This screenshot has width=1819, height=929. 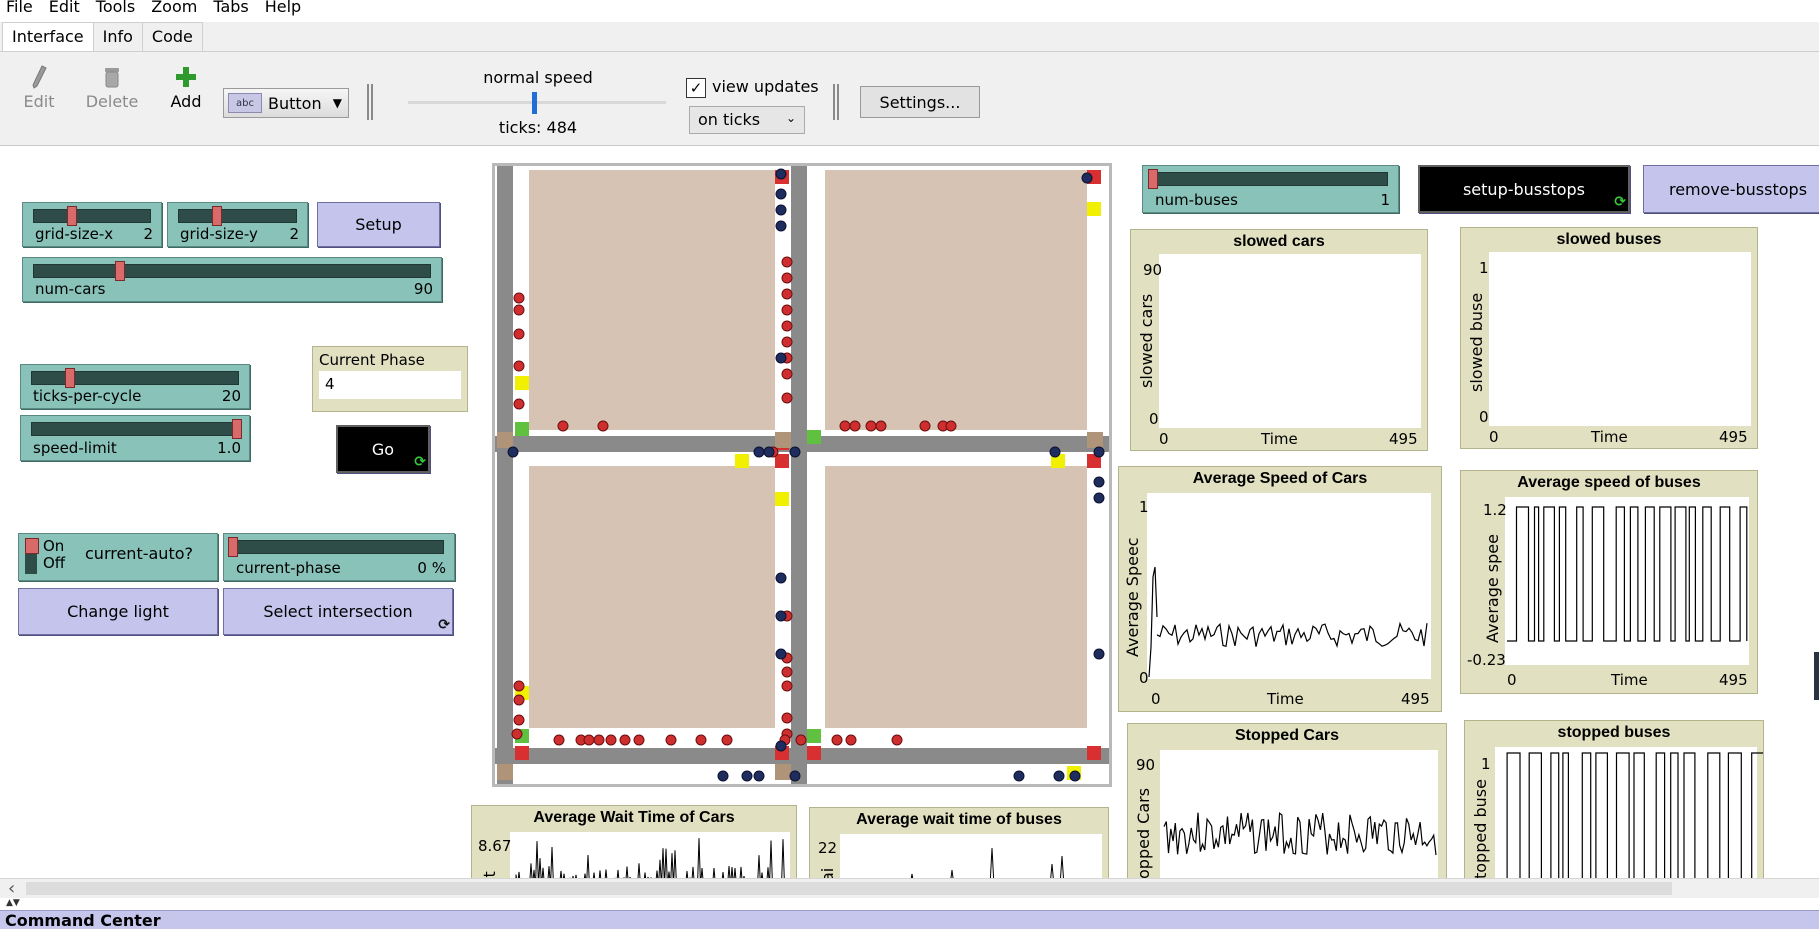 What do you see at coordinates (339, 557) in the screenshot?
I see `current-phase-slider: current-phase 0 %` at bounding box center [339, 557].